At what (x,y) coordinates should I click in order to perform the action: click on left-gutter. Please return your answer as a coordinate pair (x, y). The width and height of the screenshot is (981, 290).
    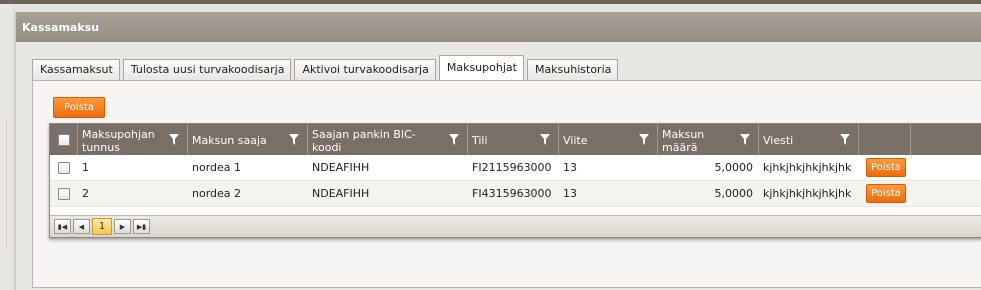
    Looking at the image, I should click on (7, 147).